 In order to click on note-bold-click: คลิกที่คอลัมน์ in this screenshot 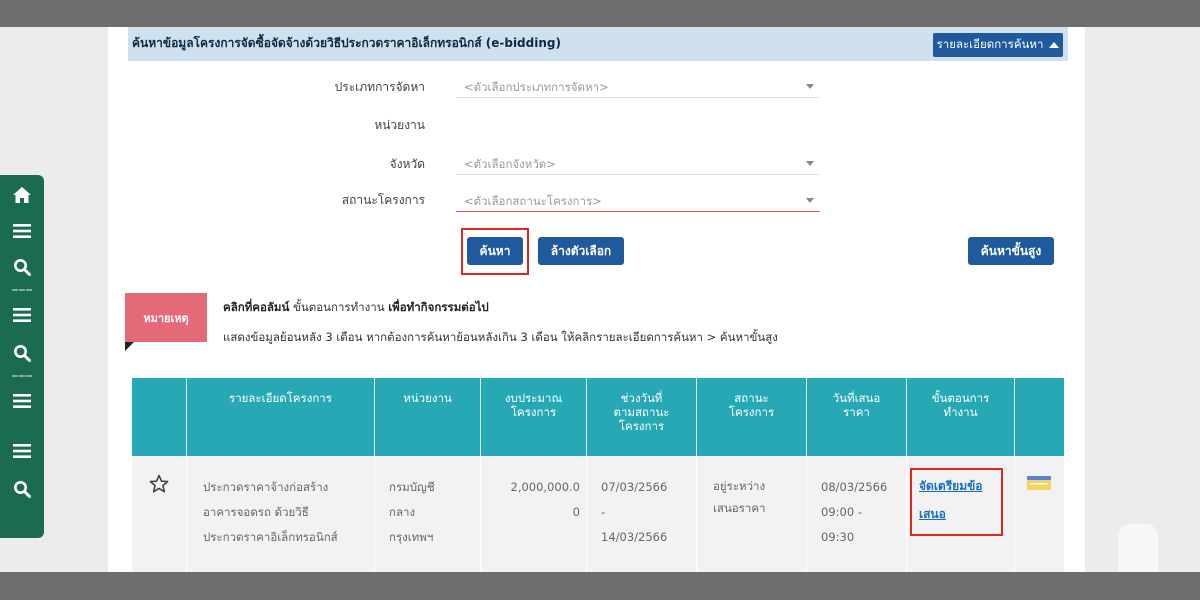, I will do `click(256, 307)`.